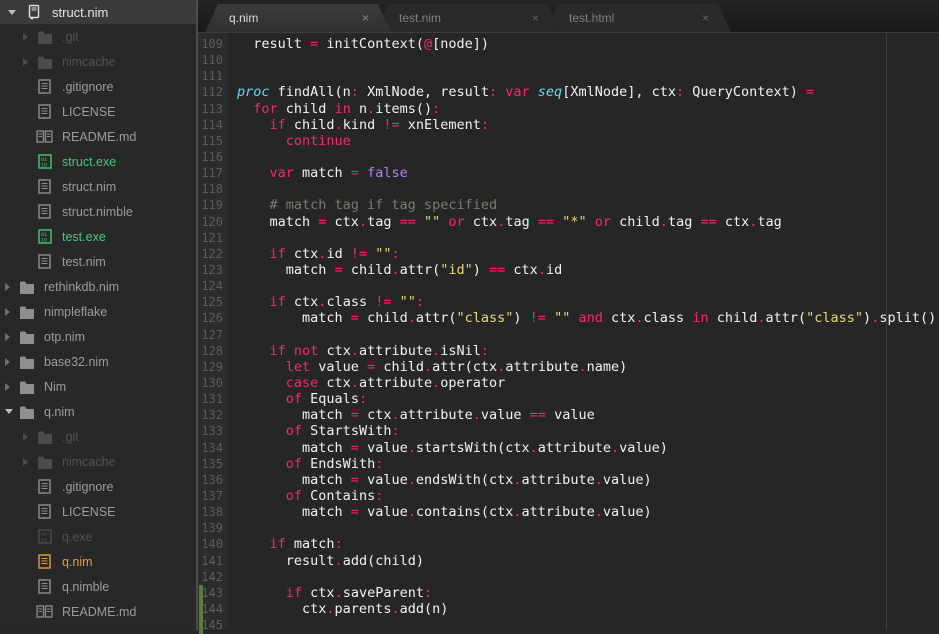 This screenshot has width=939, height=634. Describe the element at coordinates (98, 161) in the screenshot. I see `tree-item-struct-exe: 01 10 struct.exe` at that location.